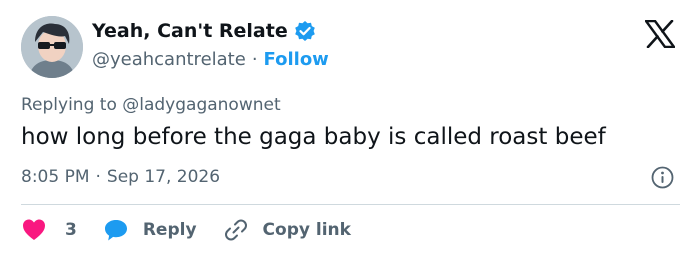 The height and width of the screenshot is (256, 700). What do you see at coordinates (296, 59) in the screenshot?
I see `follow-button: Follow` at bounding box center [296, 59].